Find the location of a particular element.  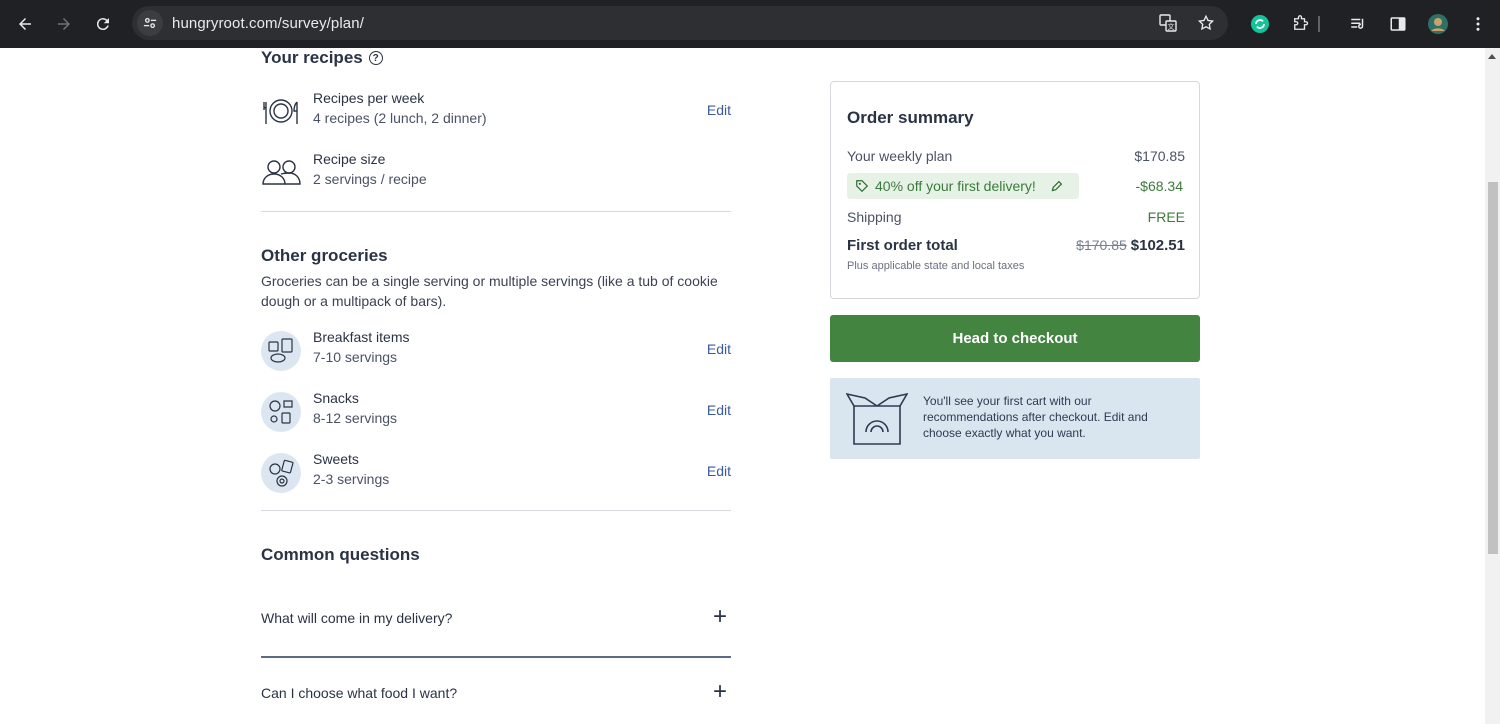

extensions-puzzle-icon is located at coordinates (1300, 24).